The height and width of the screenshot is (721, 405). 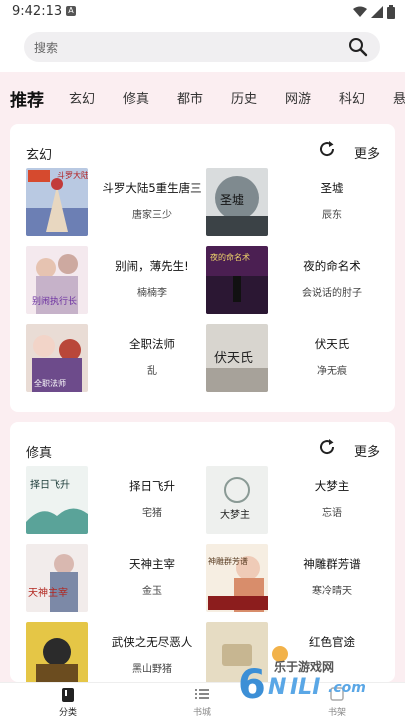 What do you see at coordinates (50, 383) in the screenshot?
I see `cover-text: 全职法师` at bounding box center [50, 383].